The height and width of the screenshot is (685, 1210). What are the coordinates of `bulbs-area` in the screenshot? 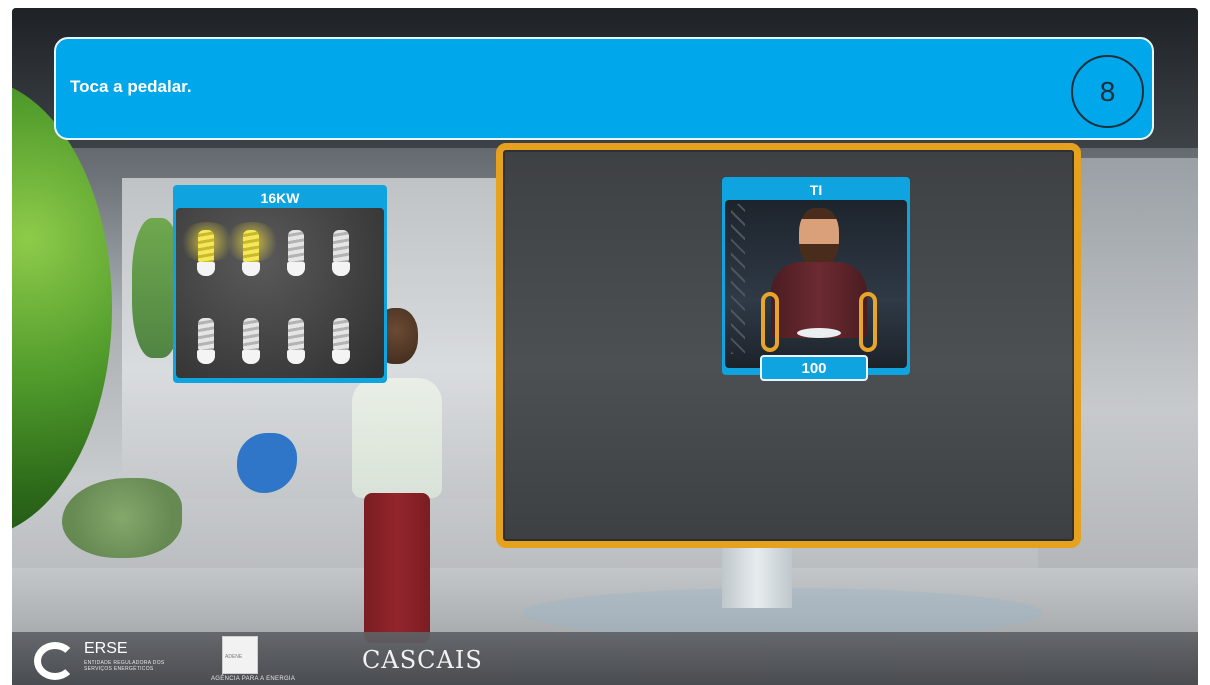 It's located at (280, 293).